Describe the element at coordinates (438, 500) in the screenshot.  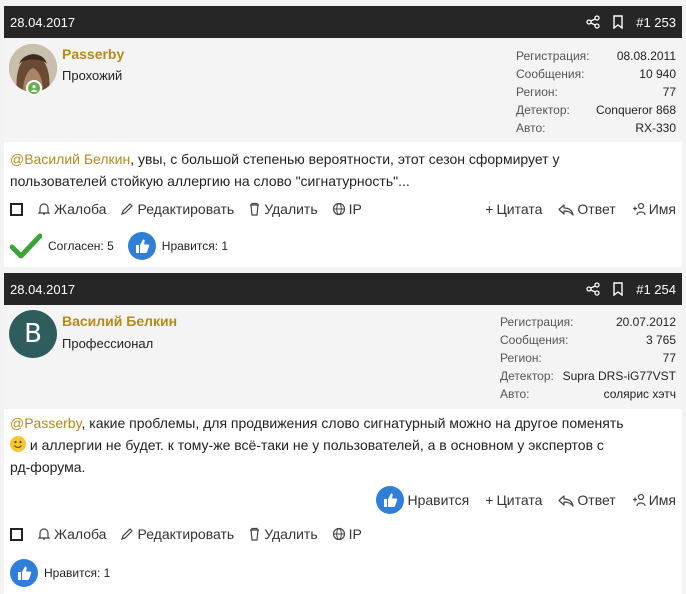
I see `like-label: Нравится` at that location.